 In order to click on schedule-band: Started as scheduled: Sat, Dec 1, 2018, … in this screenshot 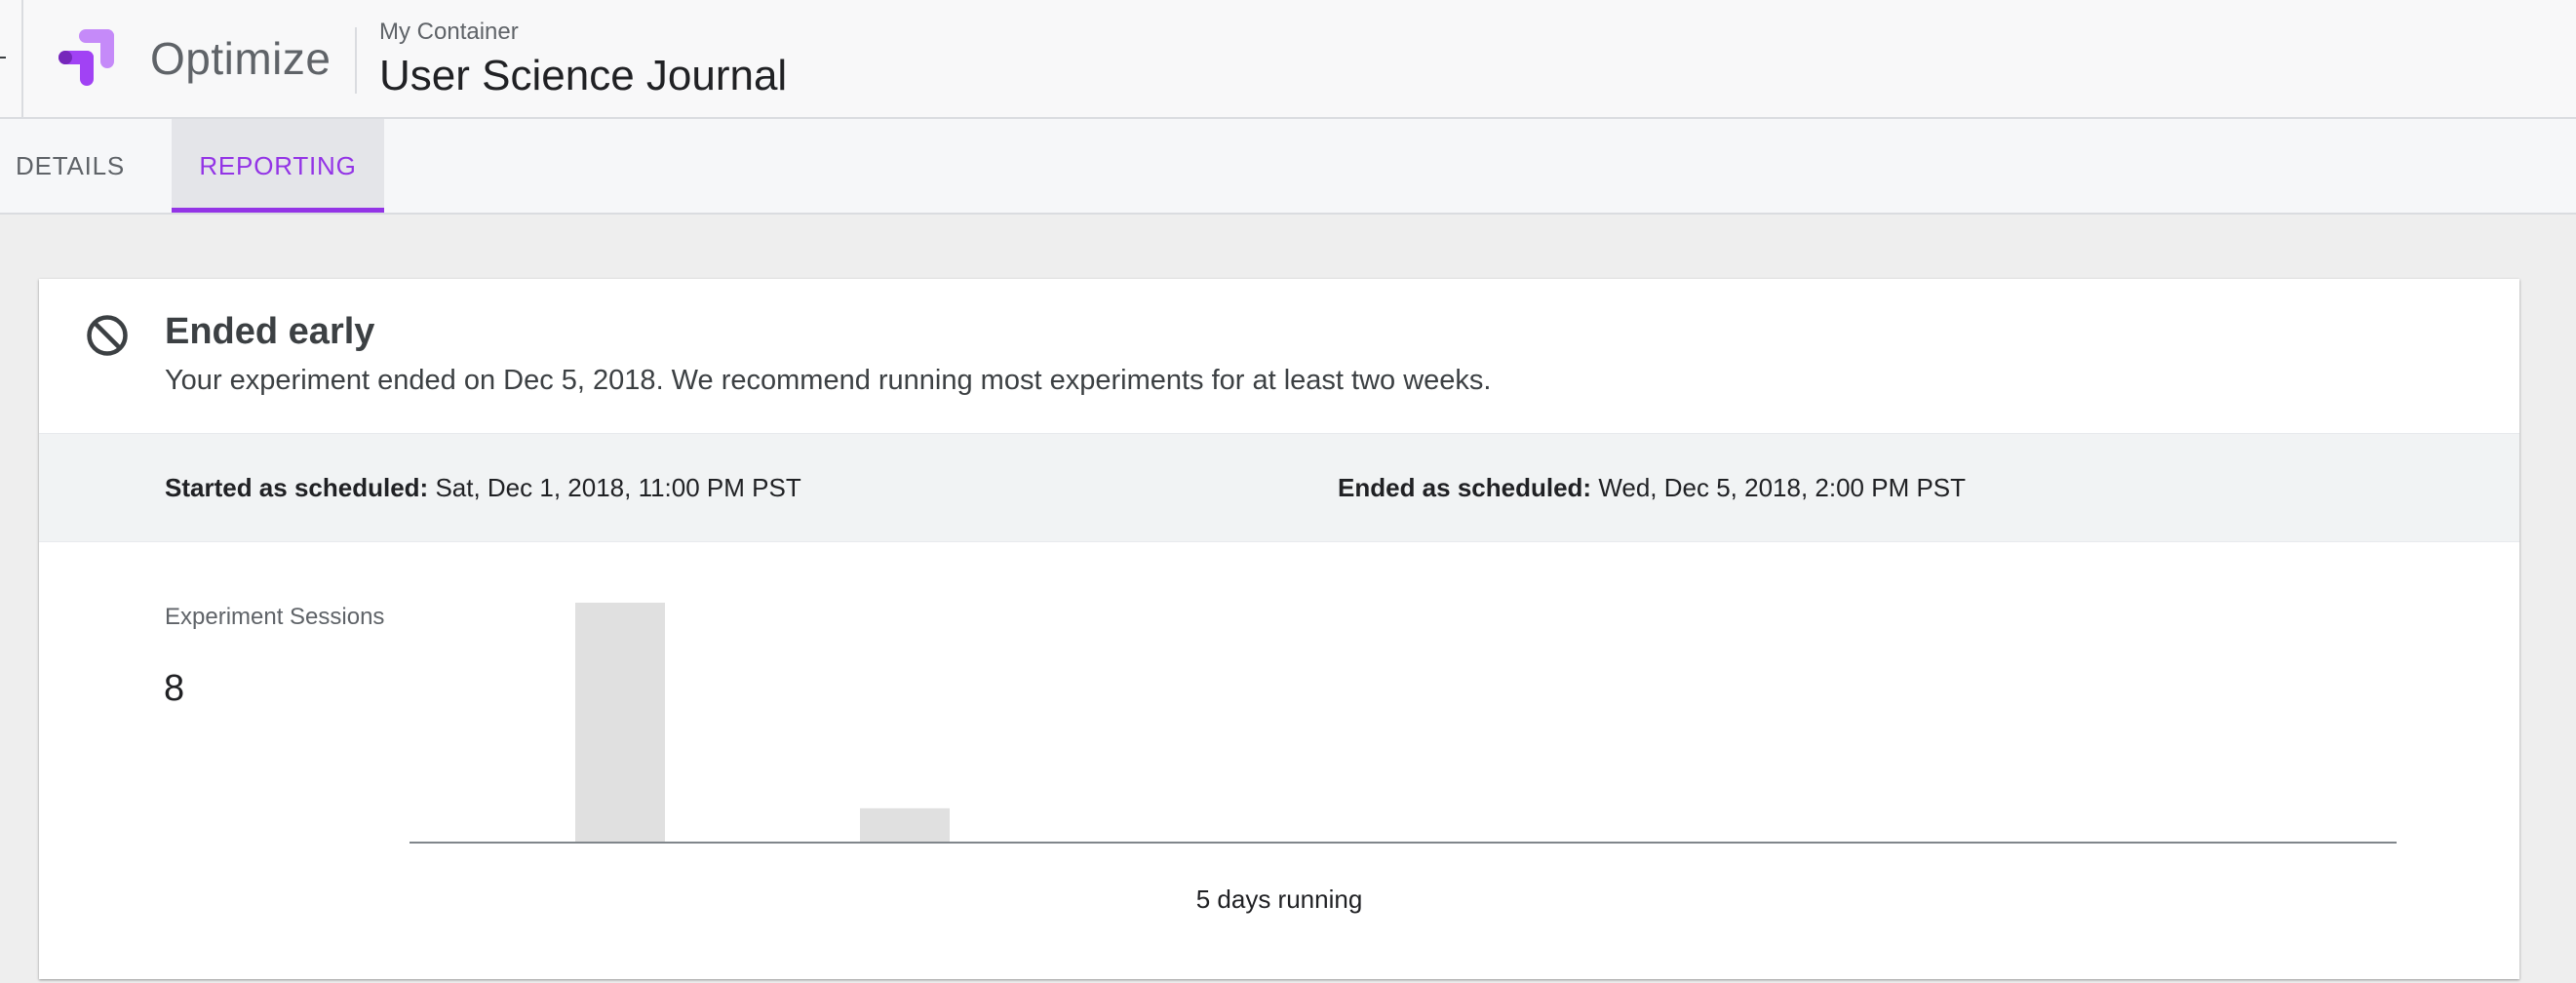, I will do `click(1279, 487)`.